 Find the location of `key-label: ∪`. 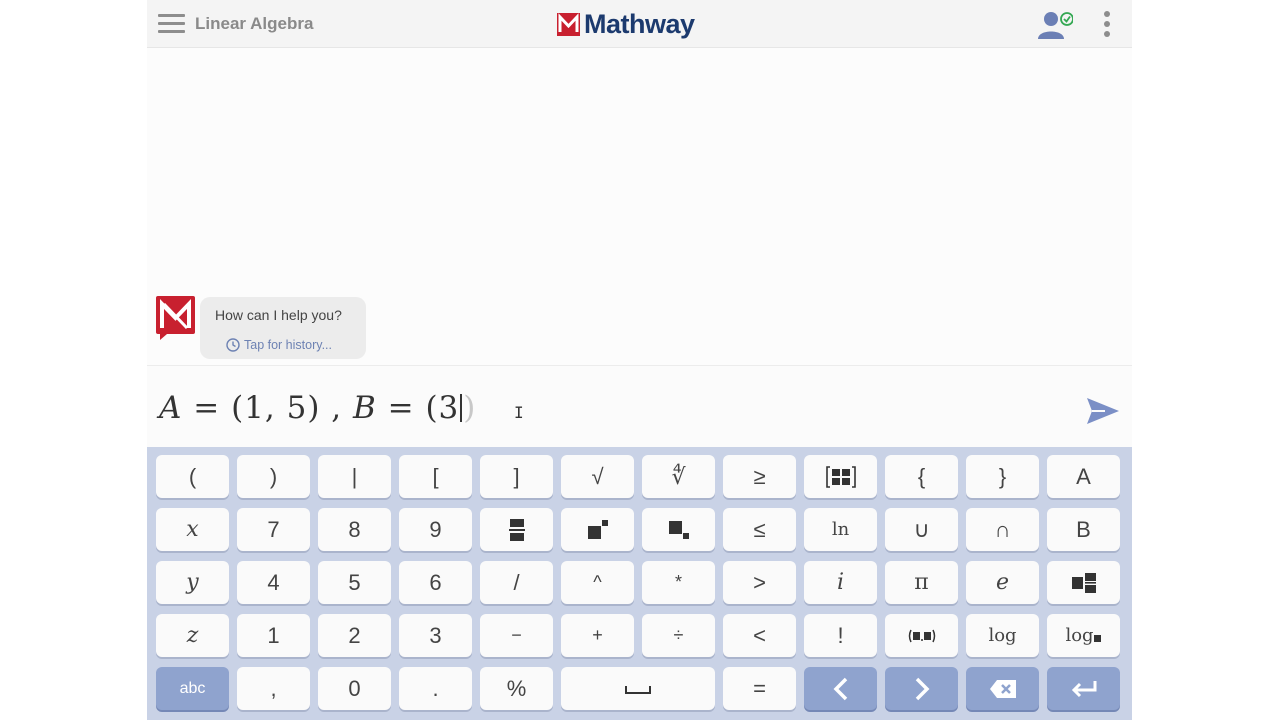

key-label: ∪ is located at coordinates (921, 529).